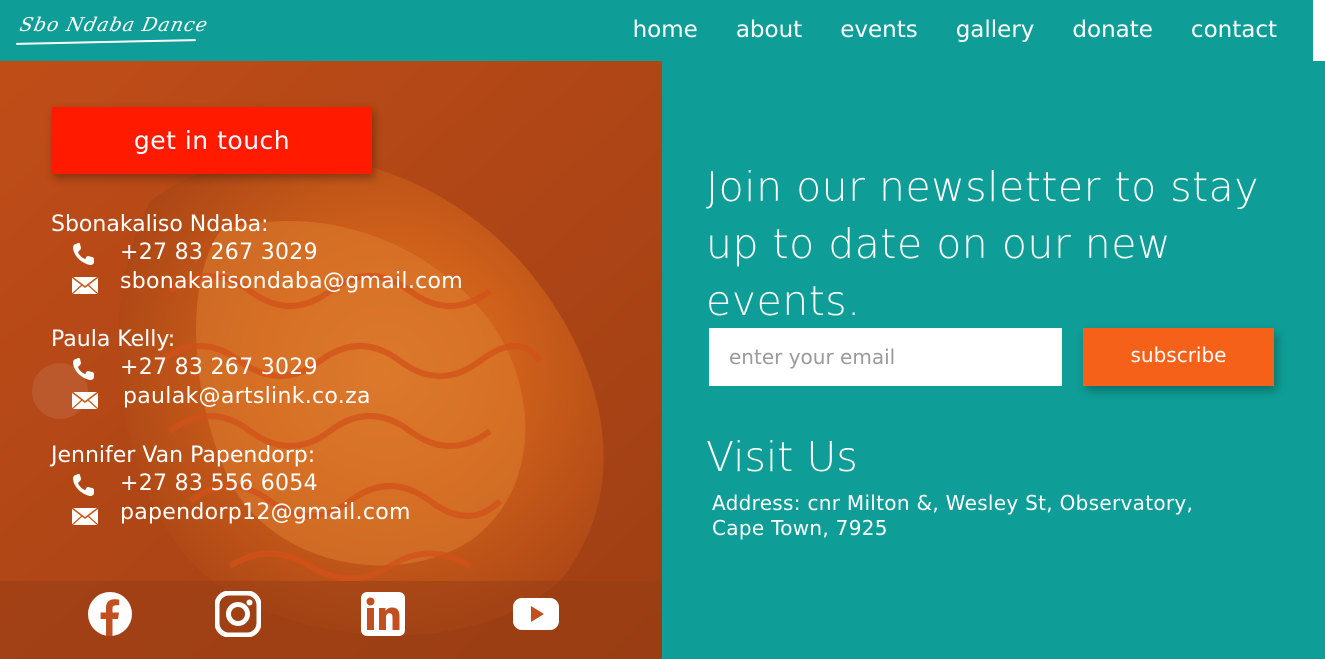 Image resolution: width=1325 pixels, height=659 pixels. I want to click on contact-email: papendorp12@gmail.com, so click(265, 513).